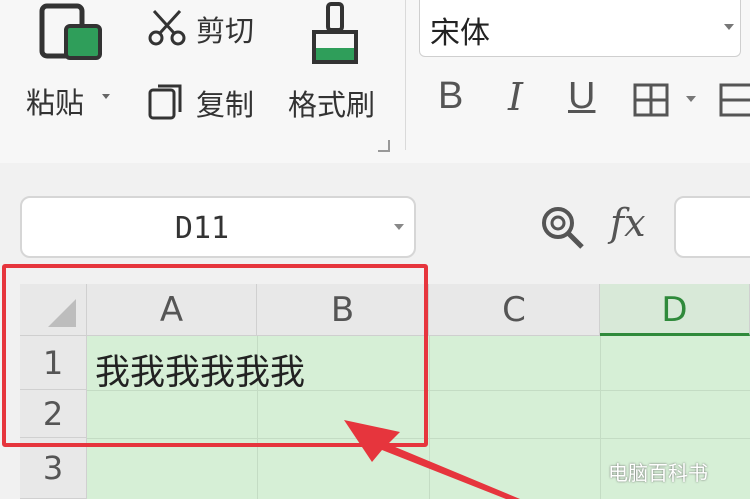 This screenshot has width=750, height=499. Describe the element at coordinates (432, 459) in the screenshot. I see `annotation-arrow` at that location.